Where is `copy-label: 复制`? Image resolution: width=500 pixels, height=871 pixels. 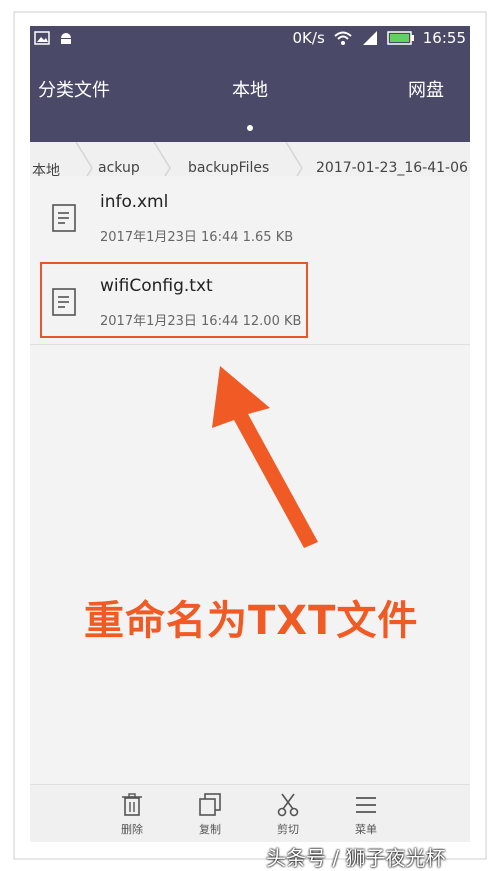
copy-label: 复制 is located at coordinates (210, 829).